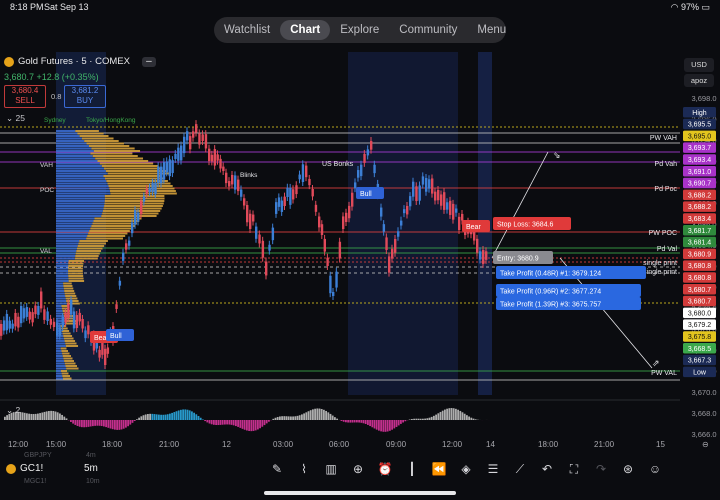 The width and height of the screenshot is (720, 500). I want to click on price-badge-text: 3,681.7, so click(699, 231).